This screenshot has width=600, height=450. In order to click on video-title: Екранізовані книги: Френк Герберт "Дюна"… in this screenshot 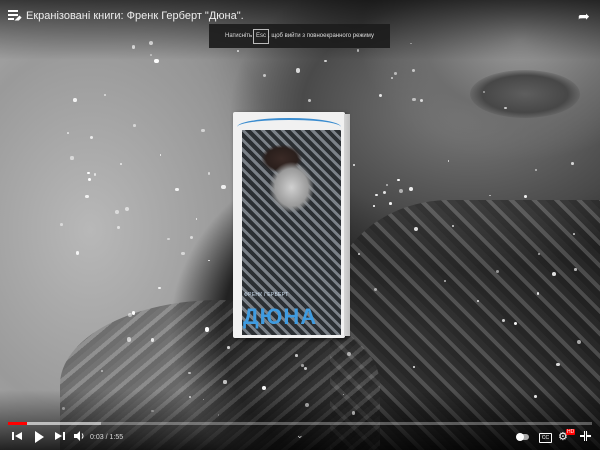, I will do `click(135, 16)`.